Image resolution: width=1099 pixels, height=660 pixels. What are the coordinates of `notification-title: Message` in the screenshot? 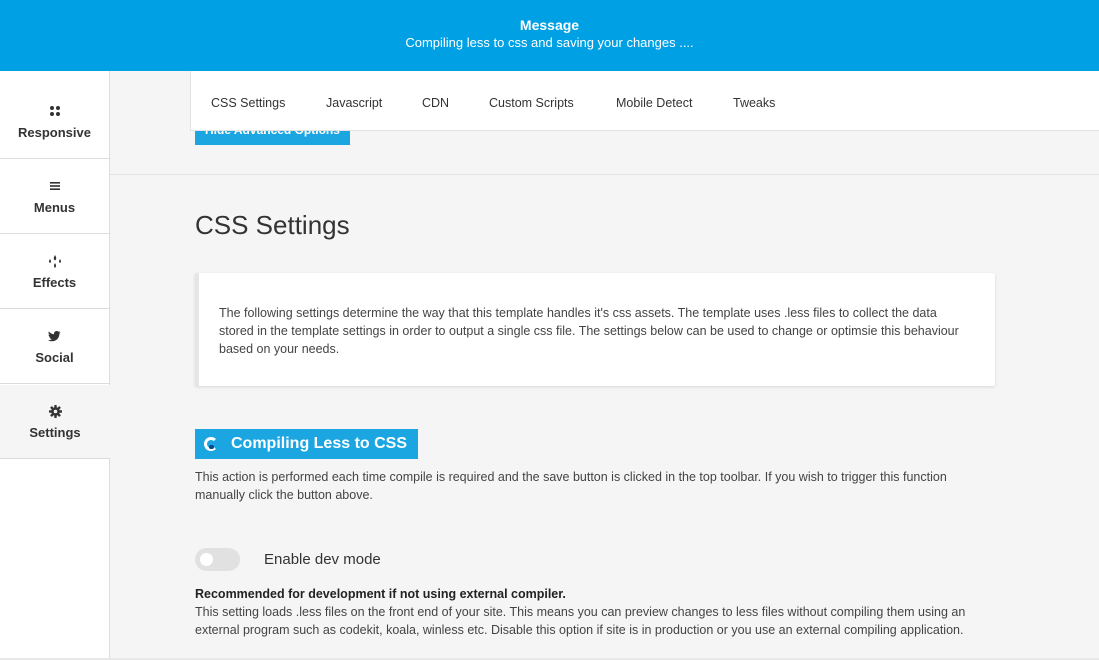 It's located at (549, 25).